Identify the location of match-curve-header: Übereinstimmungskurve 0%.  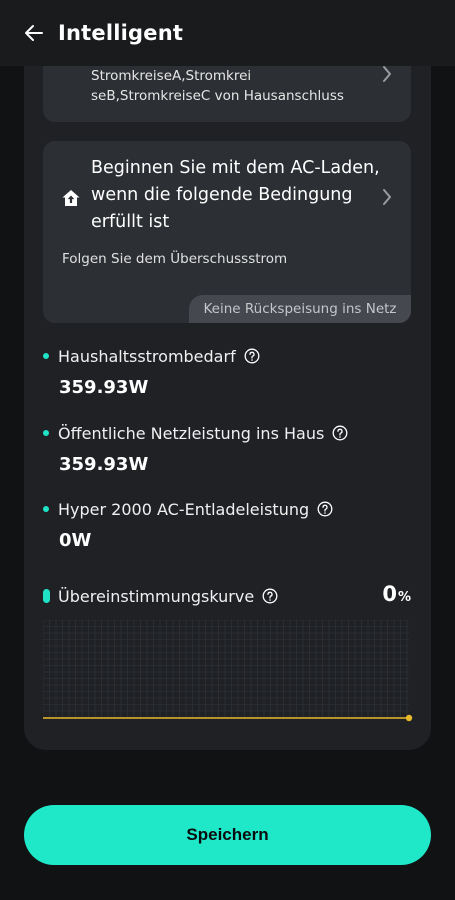
(227, 595).